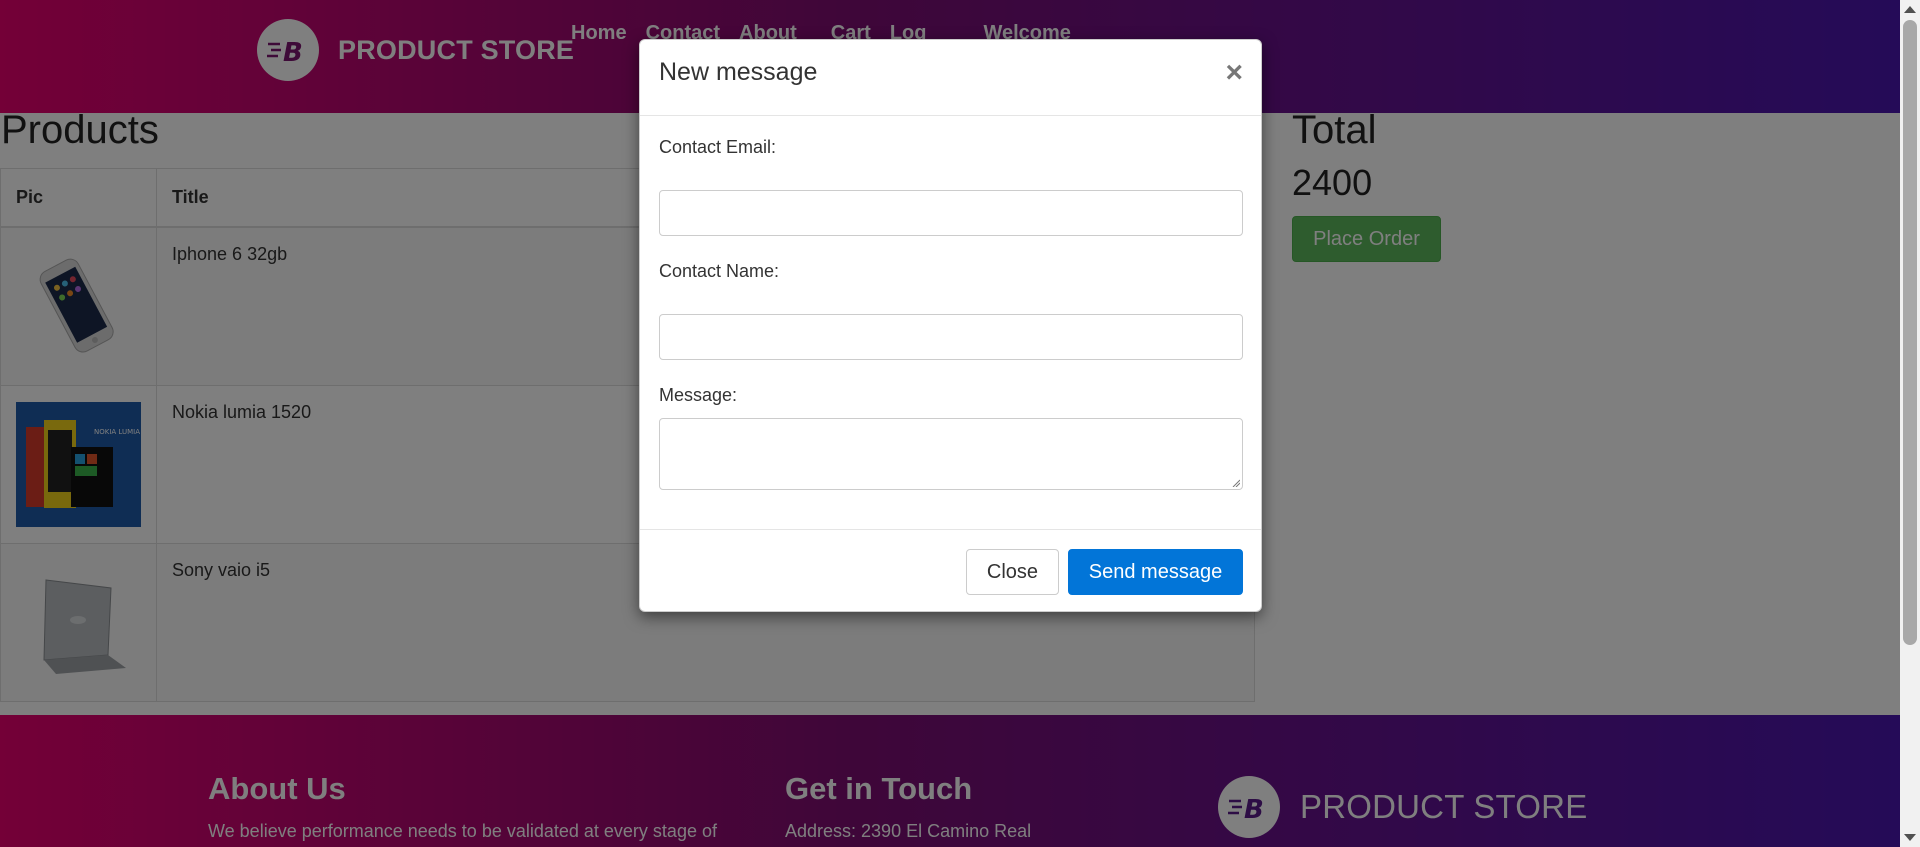 The width and height of the screenshot is (1920, 847). Describe the element at coordinates (1910, 332) in the screenshot. I see `scrollbar-thumb` at that location.